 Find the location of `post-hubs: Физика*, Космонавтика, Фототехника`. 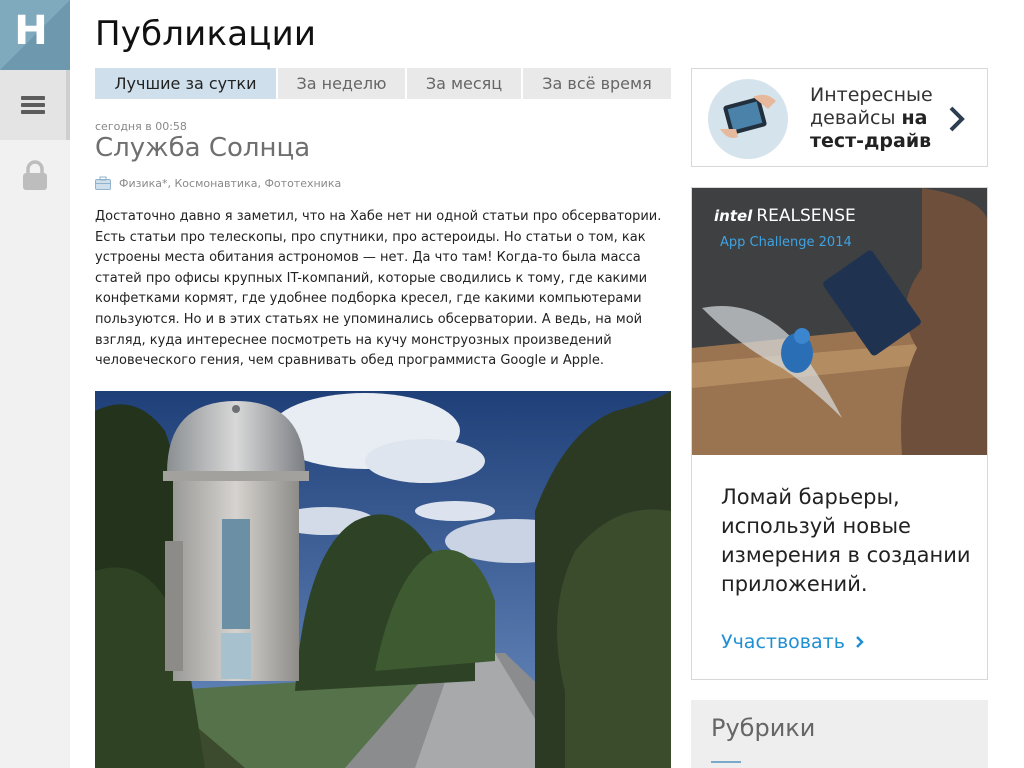

post-hubs: Физика*, Космонавтика, Фототехника is located at coordinates (218, 183).